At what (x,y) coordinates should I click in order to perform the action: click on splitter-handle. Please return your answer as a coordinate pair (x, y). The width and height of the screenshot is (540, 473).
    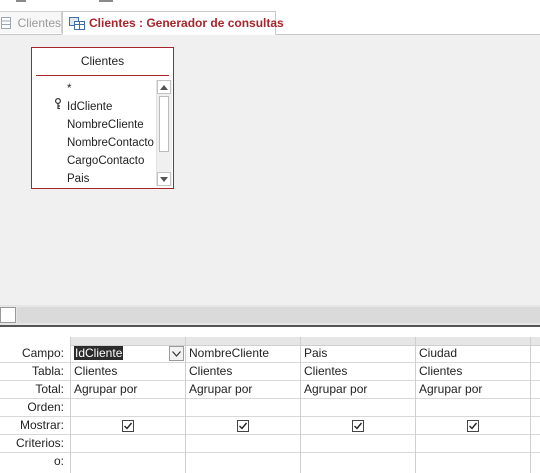
    Looking at the image, I should click on (8, 315).